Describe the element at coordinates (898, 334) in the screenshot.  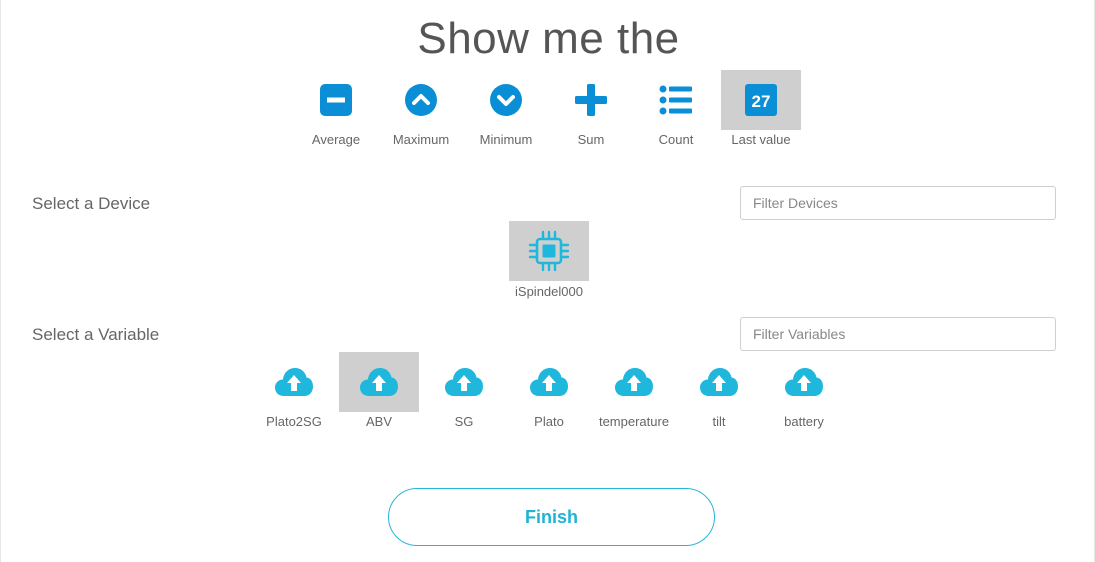
I see `filter-variables-input` at that location.